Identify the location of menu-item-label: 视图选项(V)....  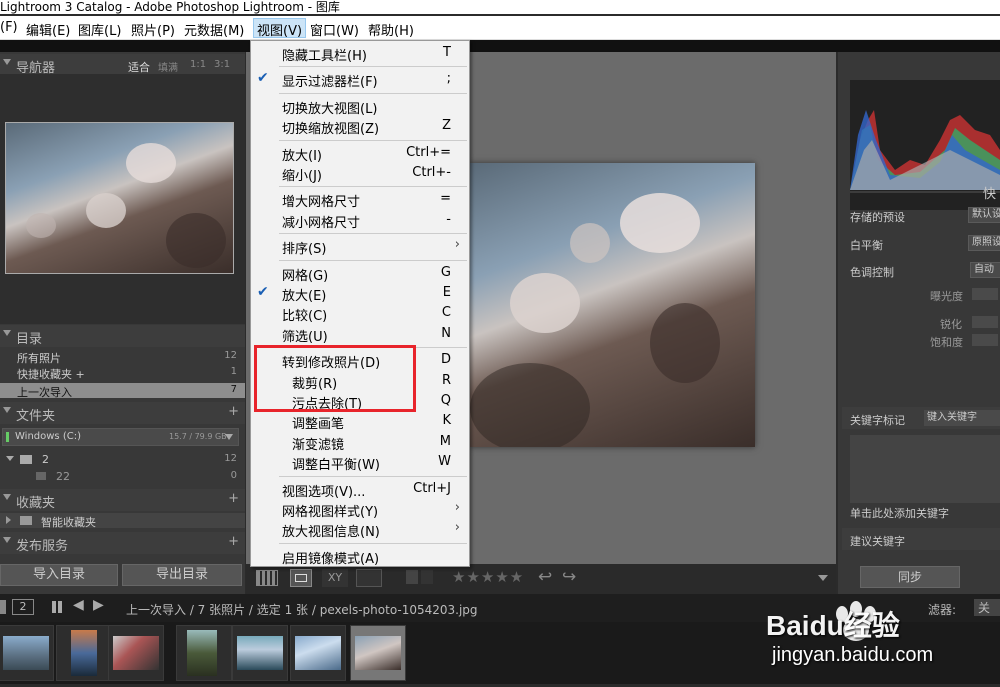
(324, 492).